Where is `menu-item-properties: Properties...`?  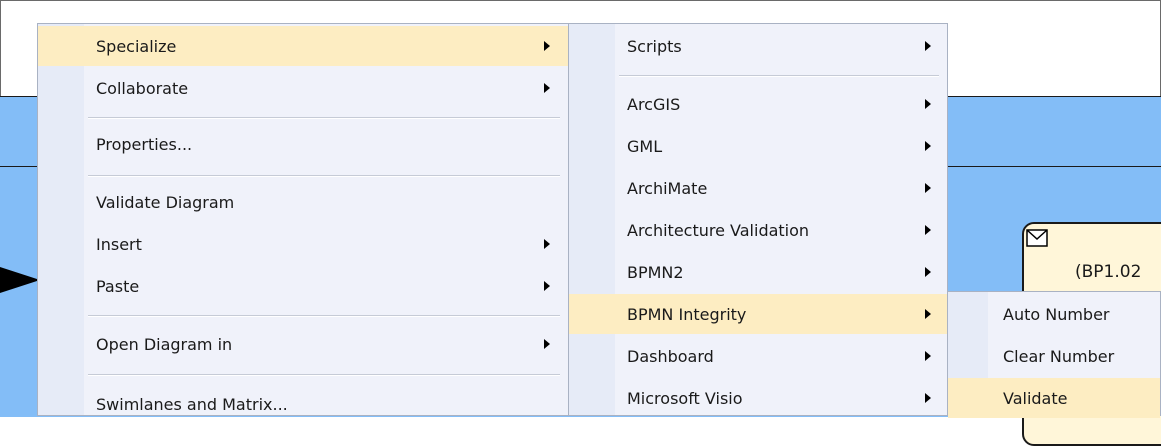 menu-item-properties: Properties... is located at coordinates (303, 144).